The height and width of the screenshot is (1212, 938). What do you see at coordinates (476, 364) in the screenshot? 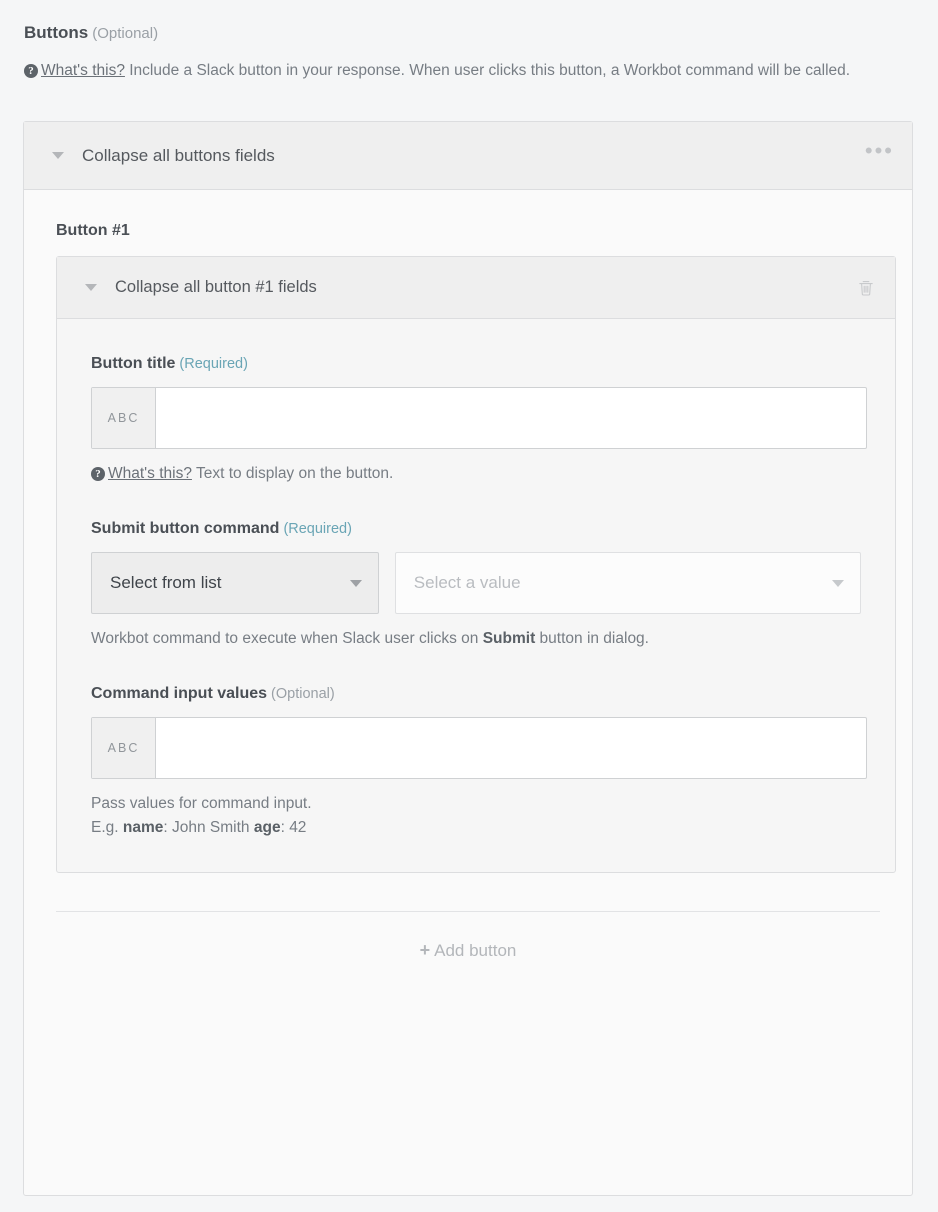
I see `button-title-label: Button title (Required)` at bounding box center [476, 364].